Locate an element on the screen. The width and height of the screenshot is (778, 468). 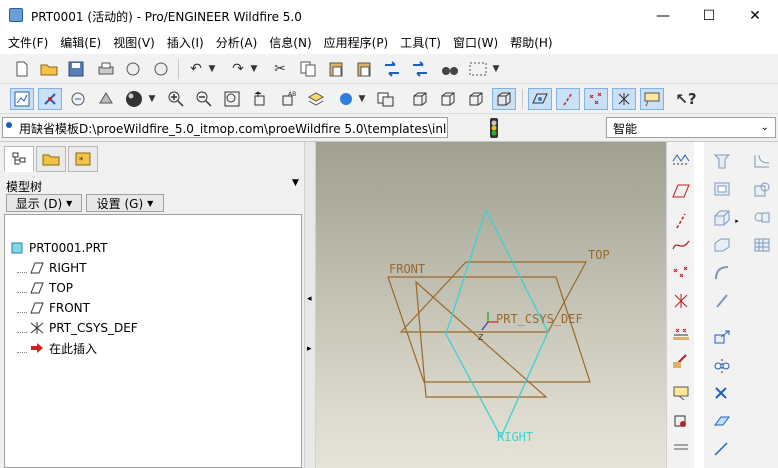
shell-tool-icon is located at coordinates (722, 189).